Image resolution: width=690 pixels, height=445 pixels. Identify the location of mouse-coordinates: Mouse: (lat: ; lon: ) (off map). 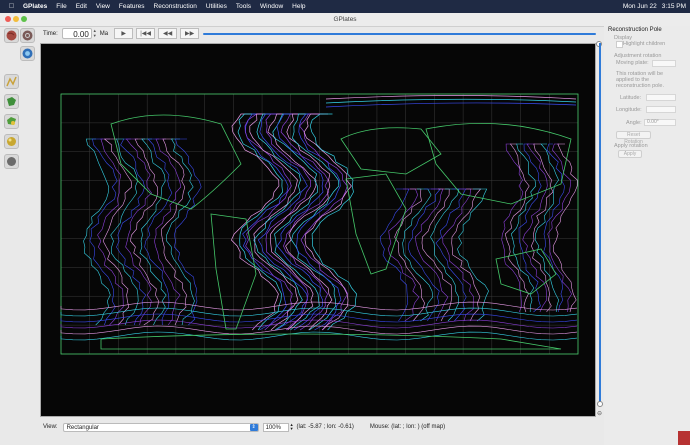
(407, 427).